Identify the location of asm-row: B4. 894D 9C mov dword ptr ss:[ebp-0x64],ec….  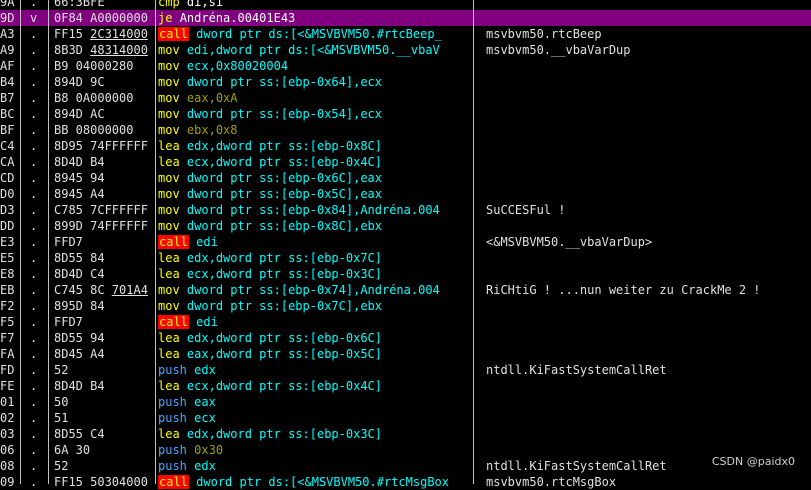
(405, 82).